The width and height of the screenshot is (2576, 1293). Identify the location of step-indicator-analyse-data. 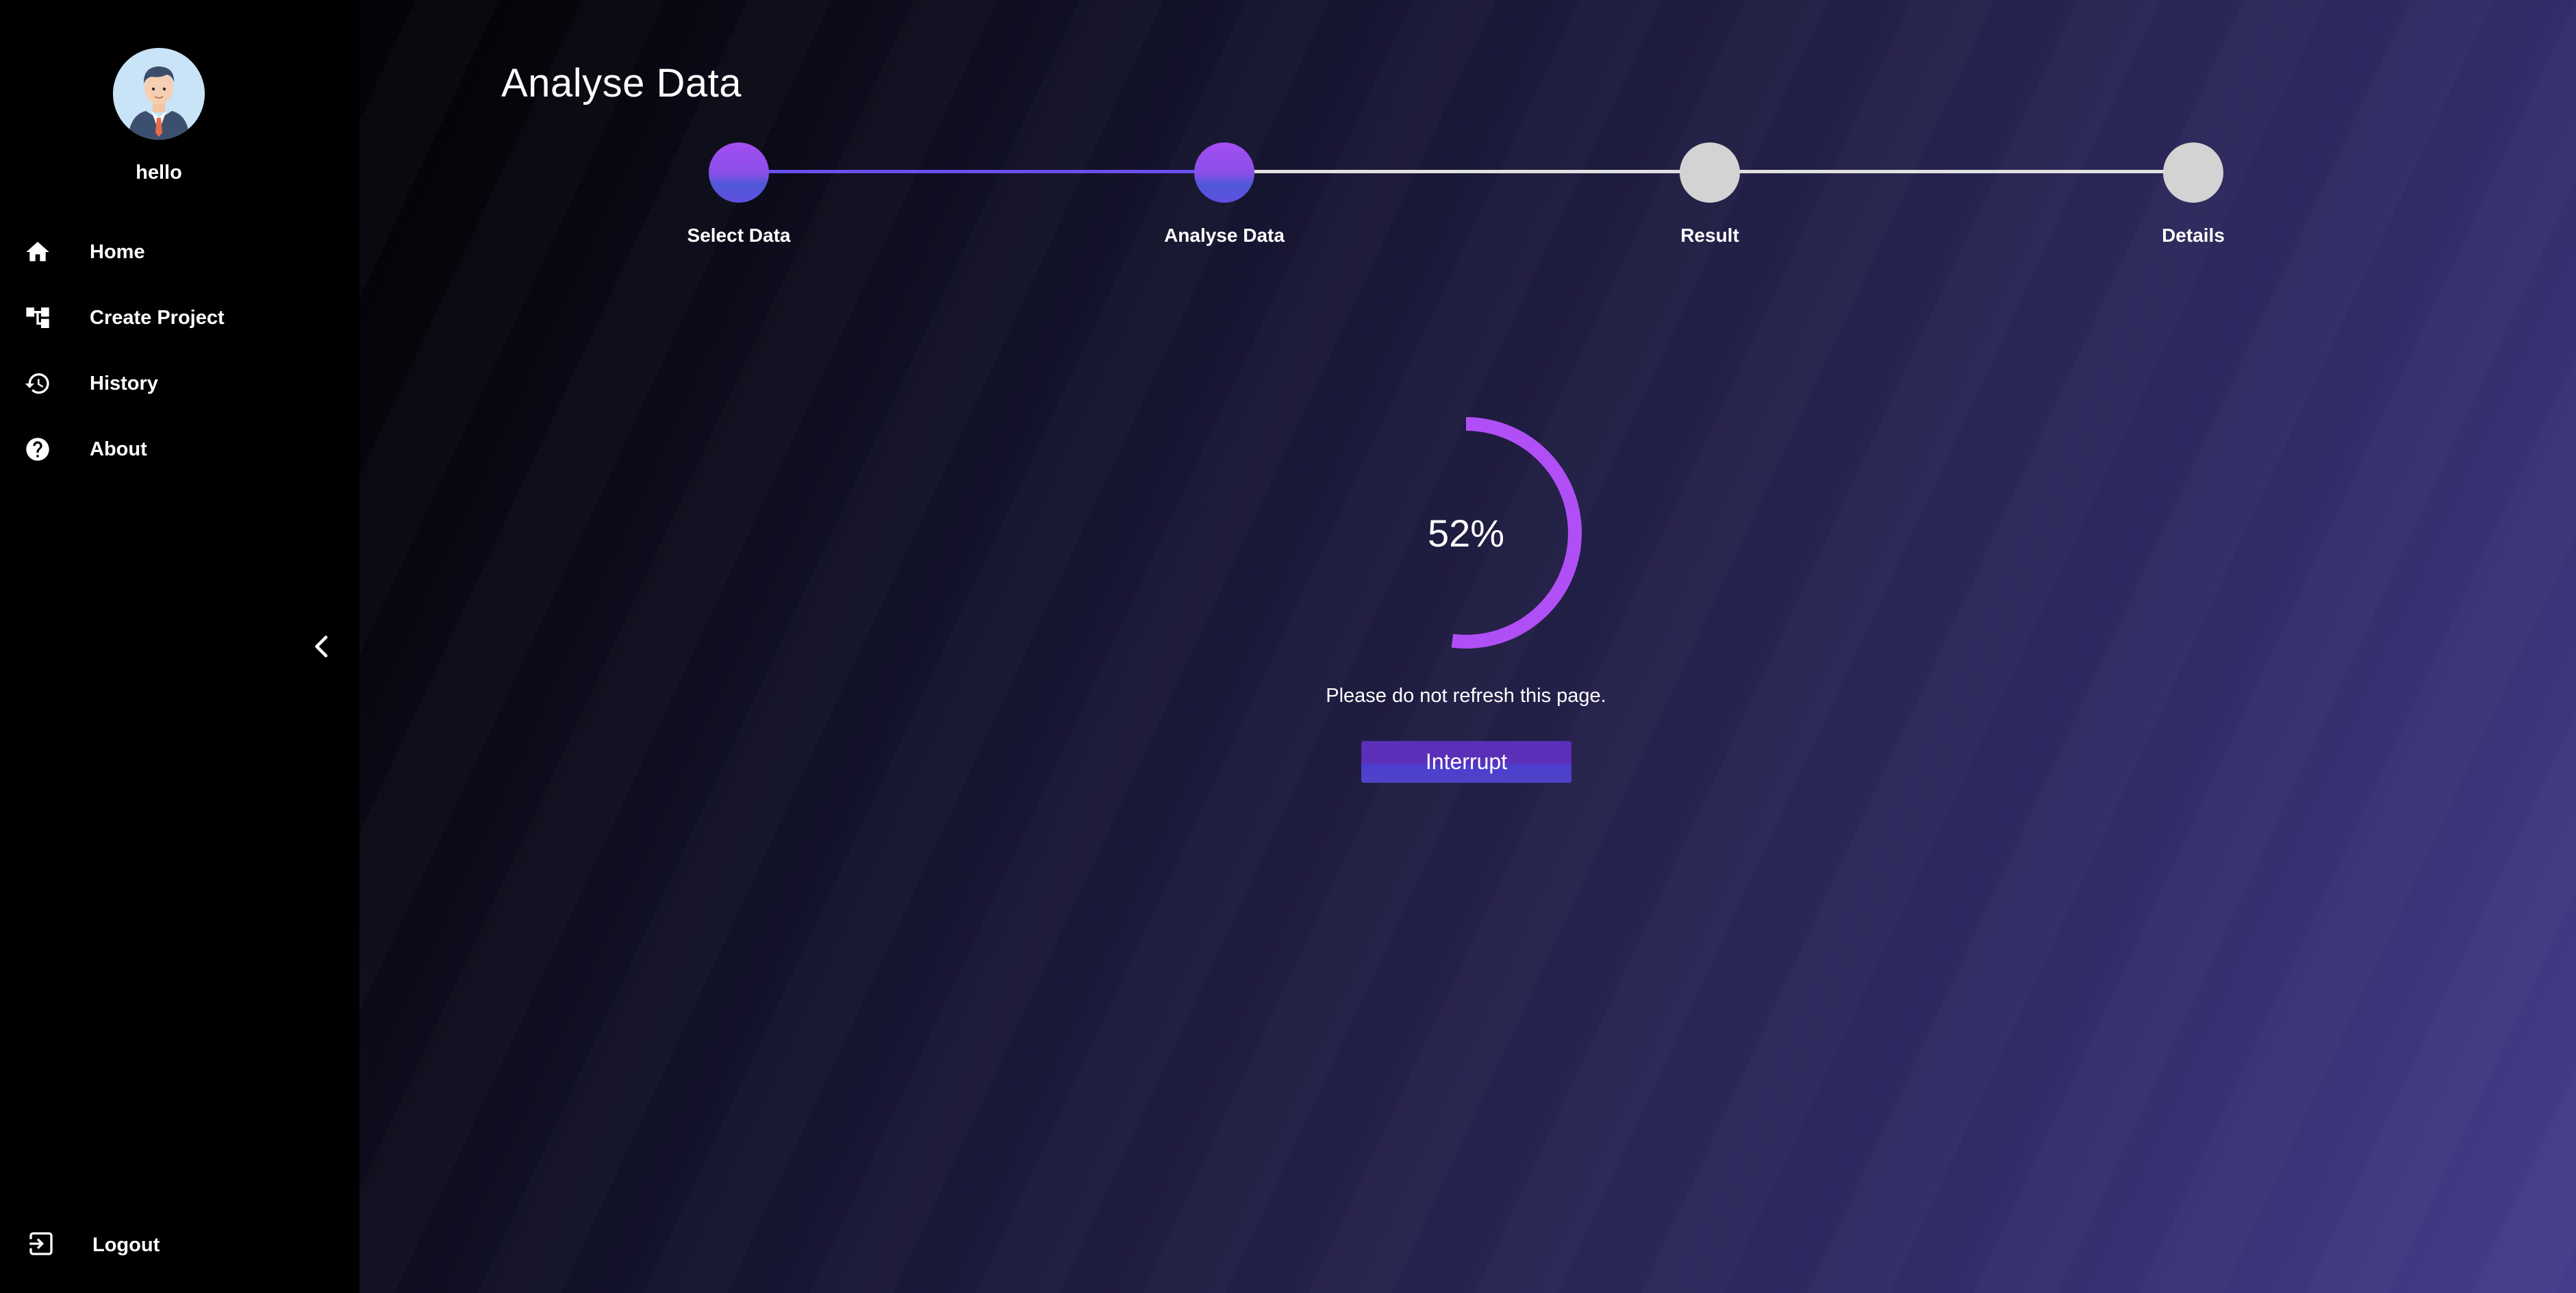
(1224, 172).